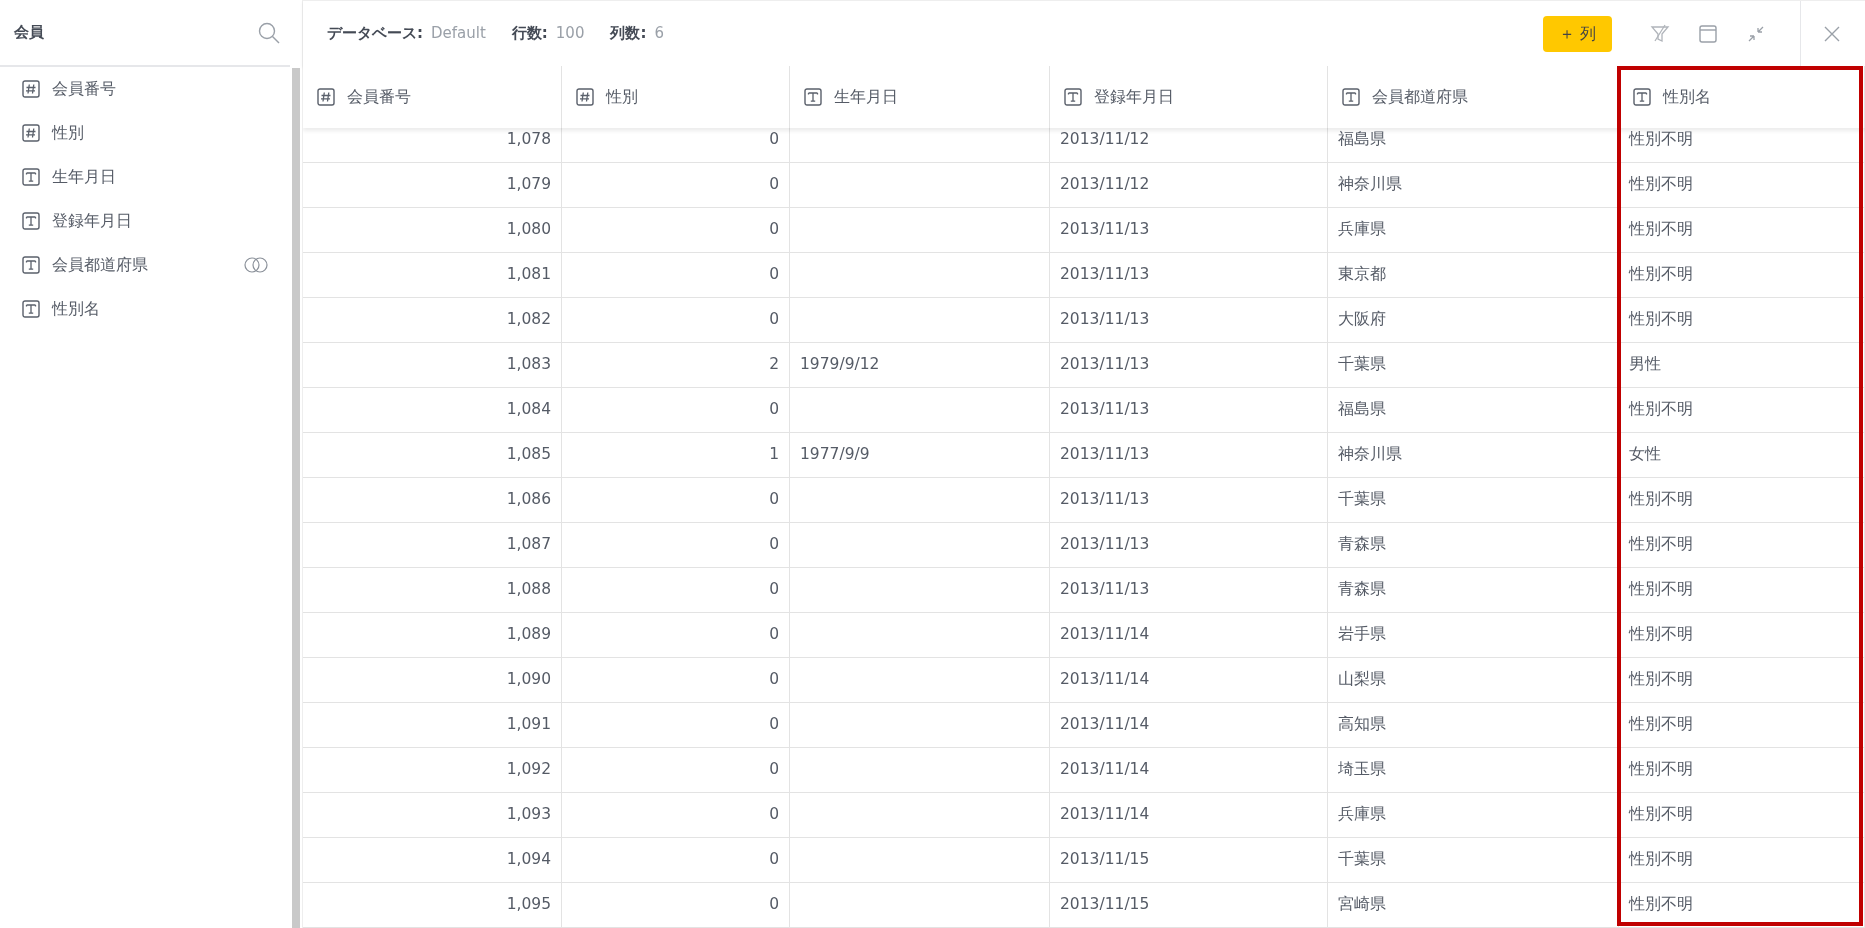 This screenshot has height=928, width=1865. Describe the element at coordinates (676, 365) in the screenshot. I see `table-cell: 2` at that location.